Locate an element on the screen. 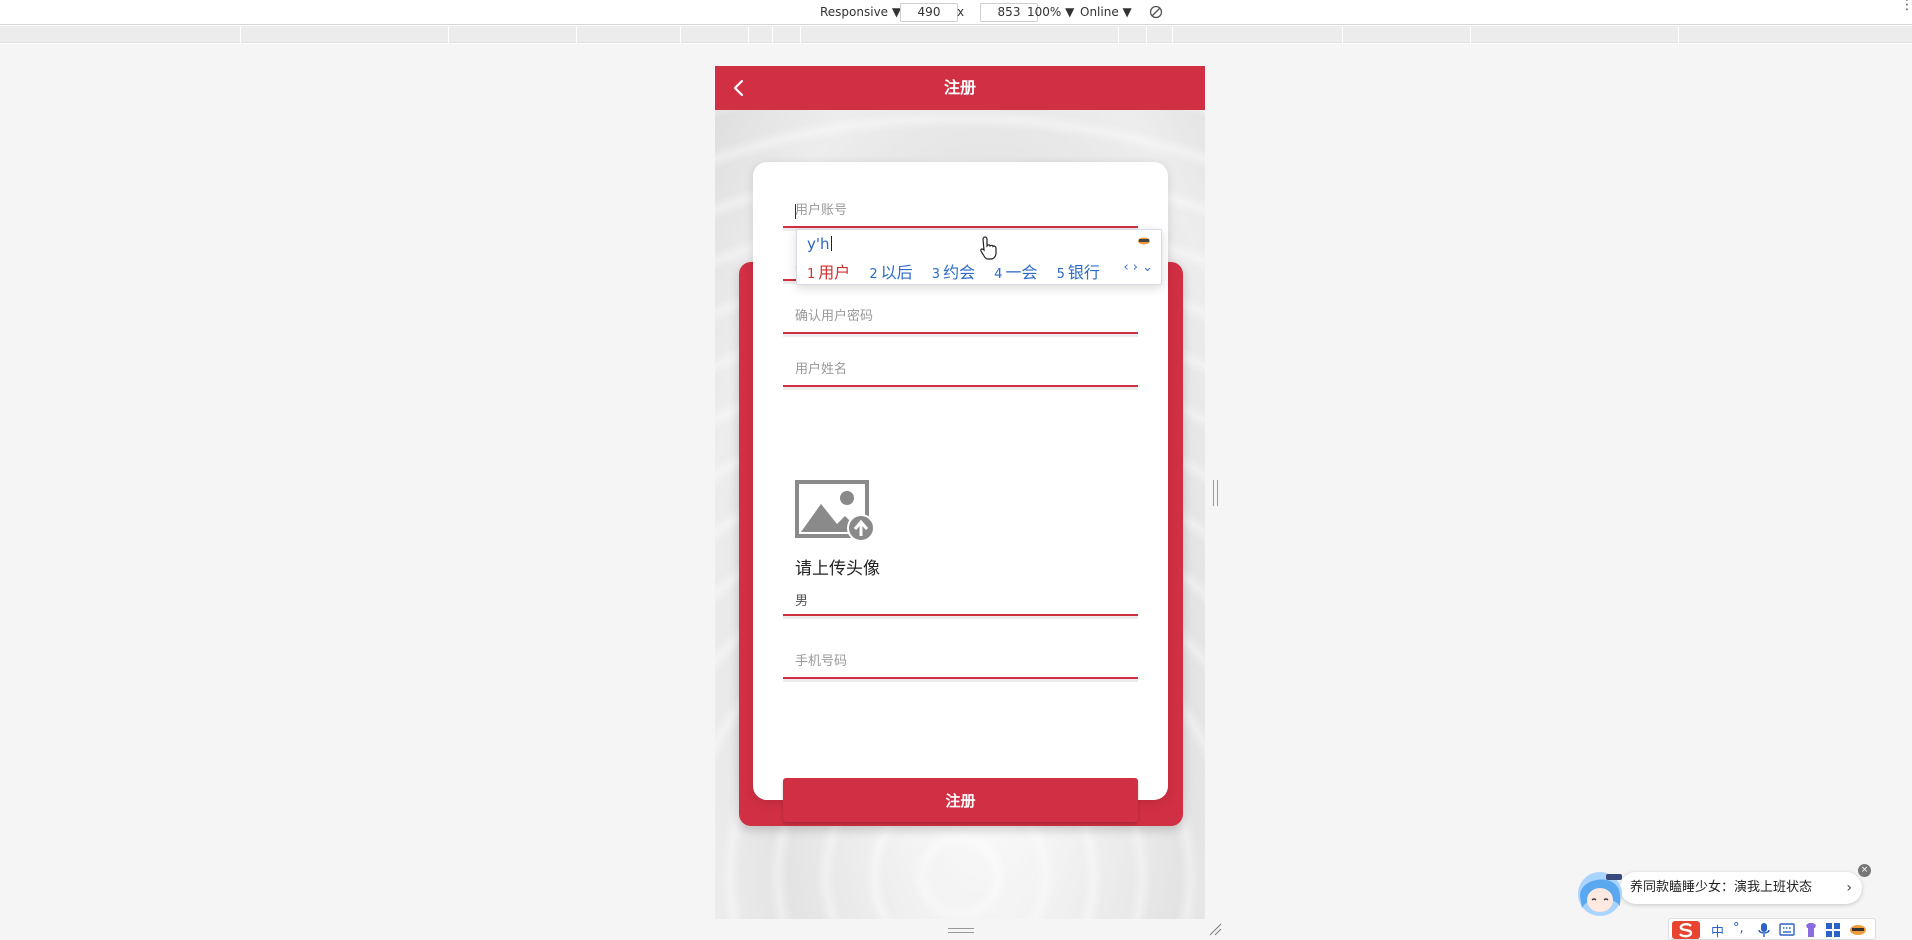  rotate-disabled-icon is located at coordinates (1156, 12).